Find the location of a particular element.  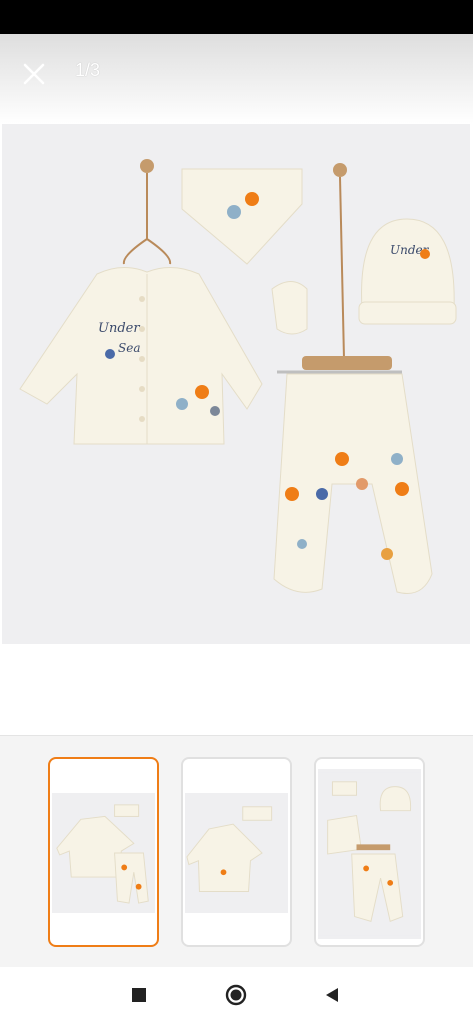

svg-text: Sea is located at coordinates (129, 348).